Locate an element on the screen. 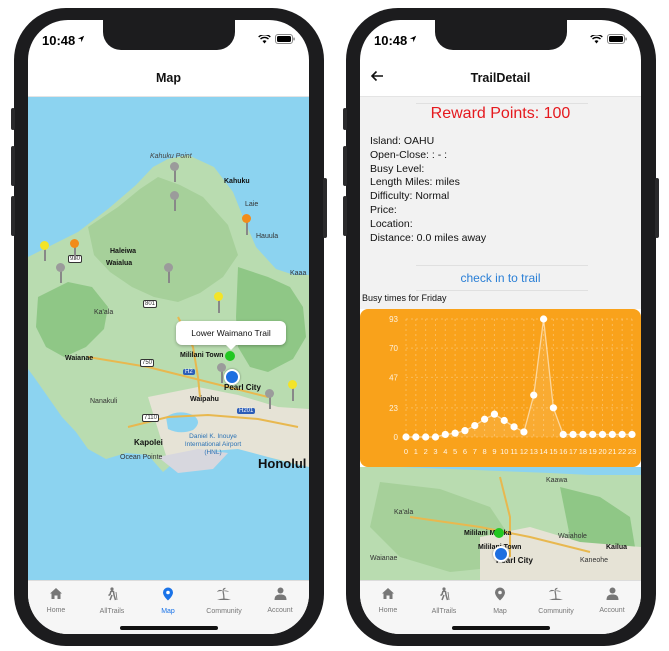 The width and height of the screenshot is (669, 651). info-island: Island: OAHU is located at coordinates (402, 141).